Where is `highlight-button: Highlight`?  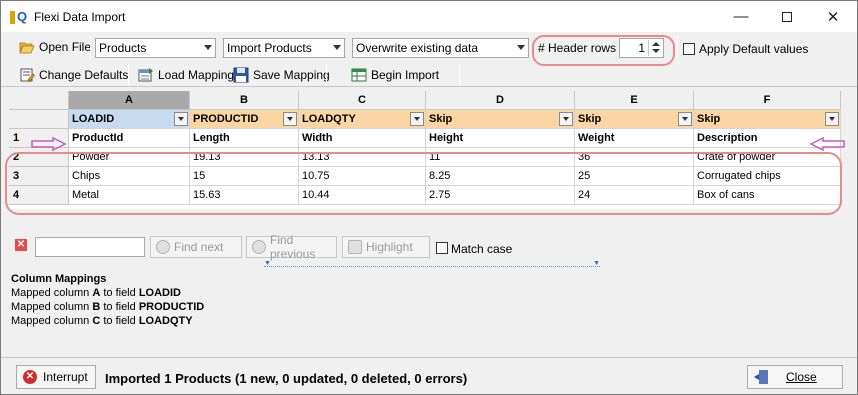 highlight-button: Highlight is located at coordinates (386, 247).